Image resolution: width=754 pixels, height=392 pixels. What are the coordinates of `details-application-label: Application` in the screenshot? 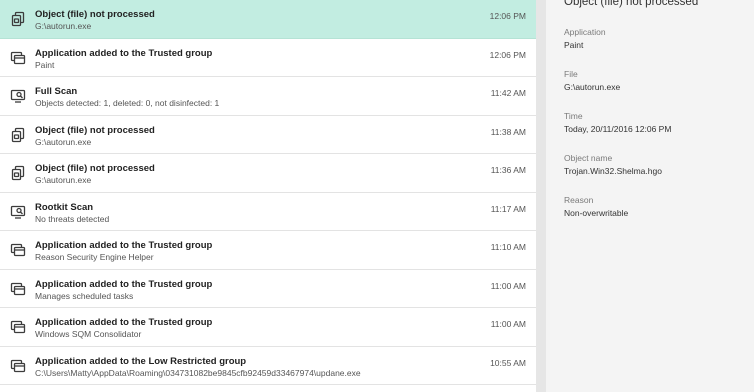 It's located at (585, 32).